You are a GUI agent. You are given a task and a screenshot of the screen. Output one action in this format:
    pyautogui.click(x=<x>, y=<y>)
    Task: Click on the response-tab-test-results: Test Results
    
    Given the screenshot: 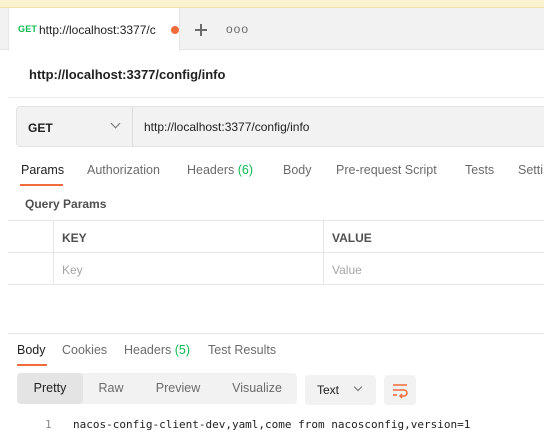 What is the action you would take?
    pyautogui.click(x=242, y=350)
    